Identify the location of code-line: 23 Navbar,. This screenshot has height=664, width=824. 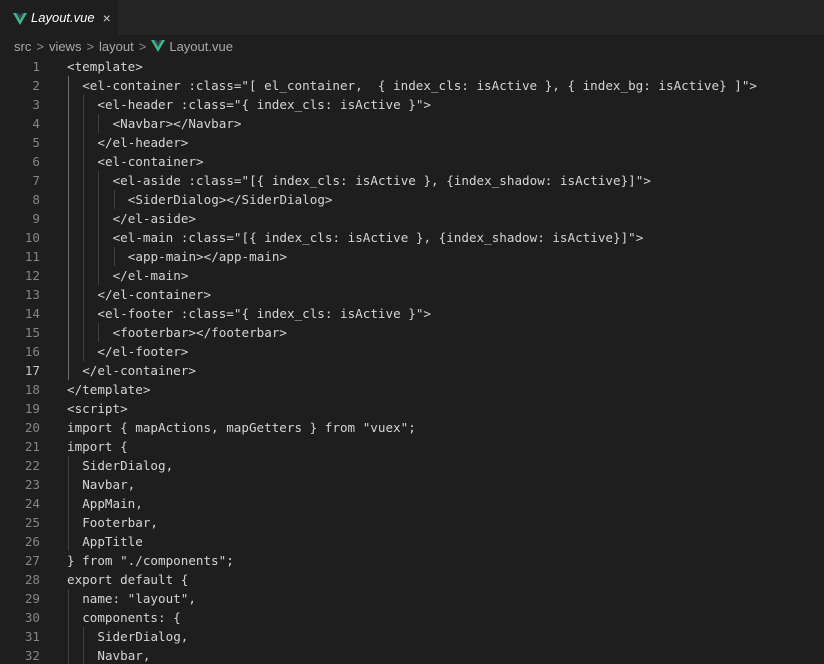
(412, 484).